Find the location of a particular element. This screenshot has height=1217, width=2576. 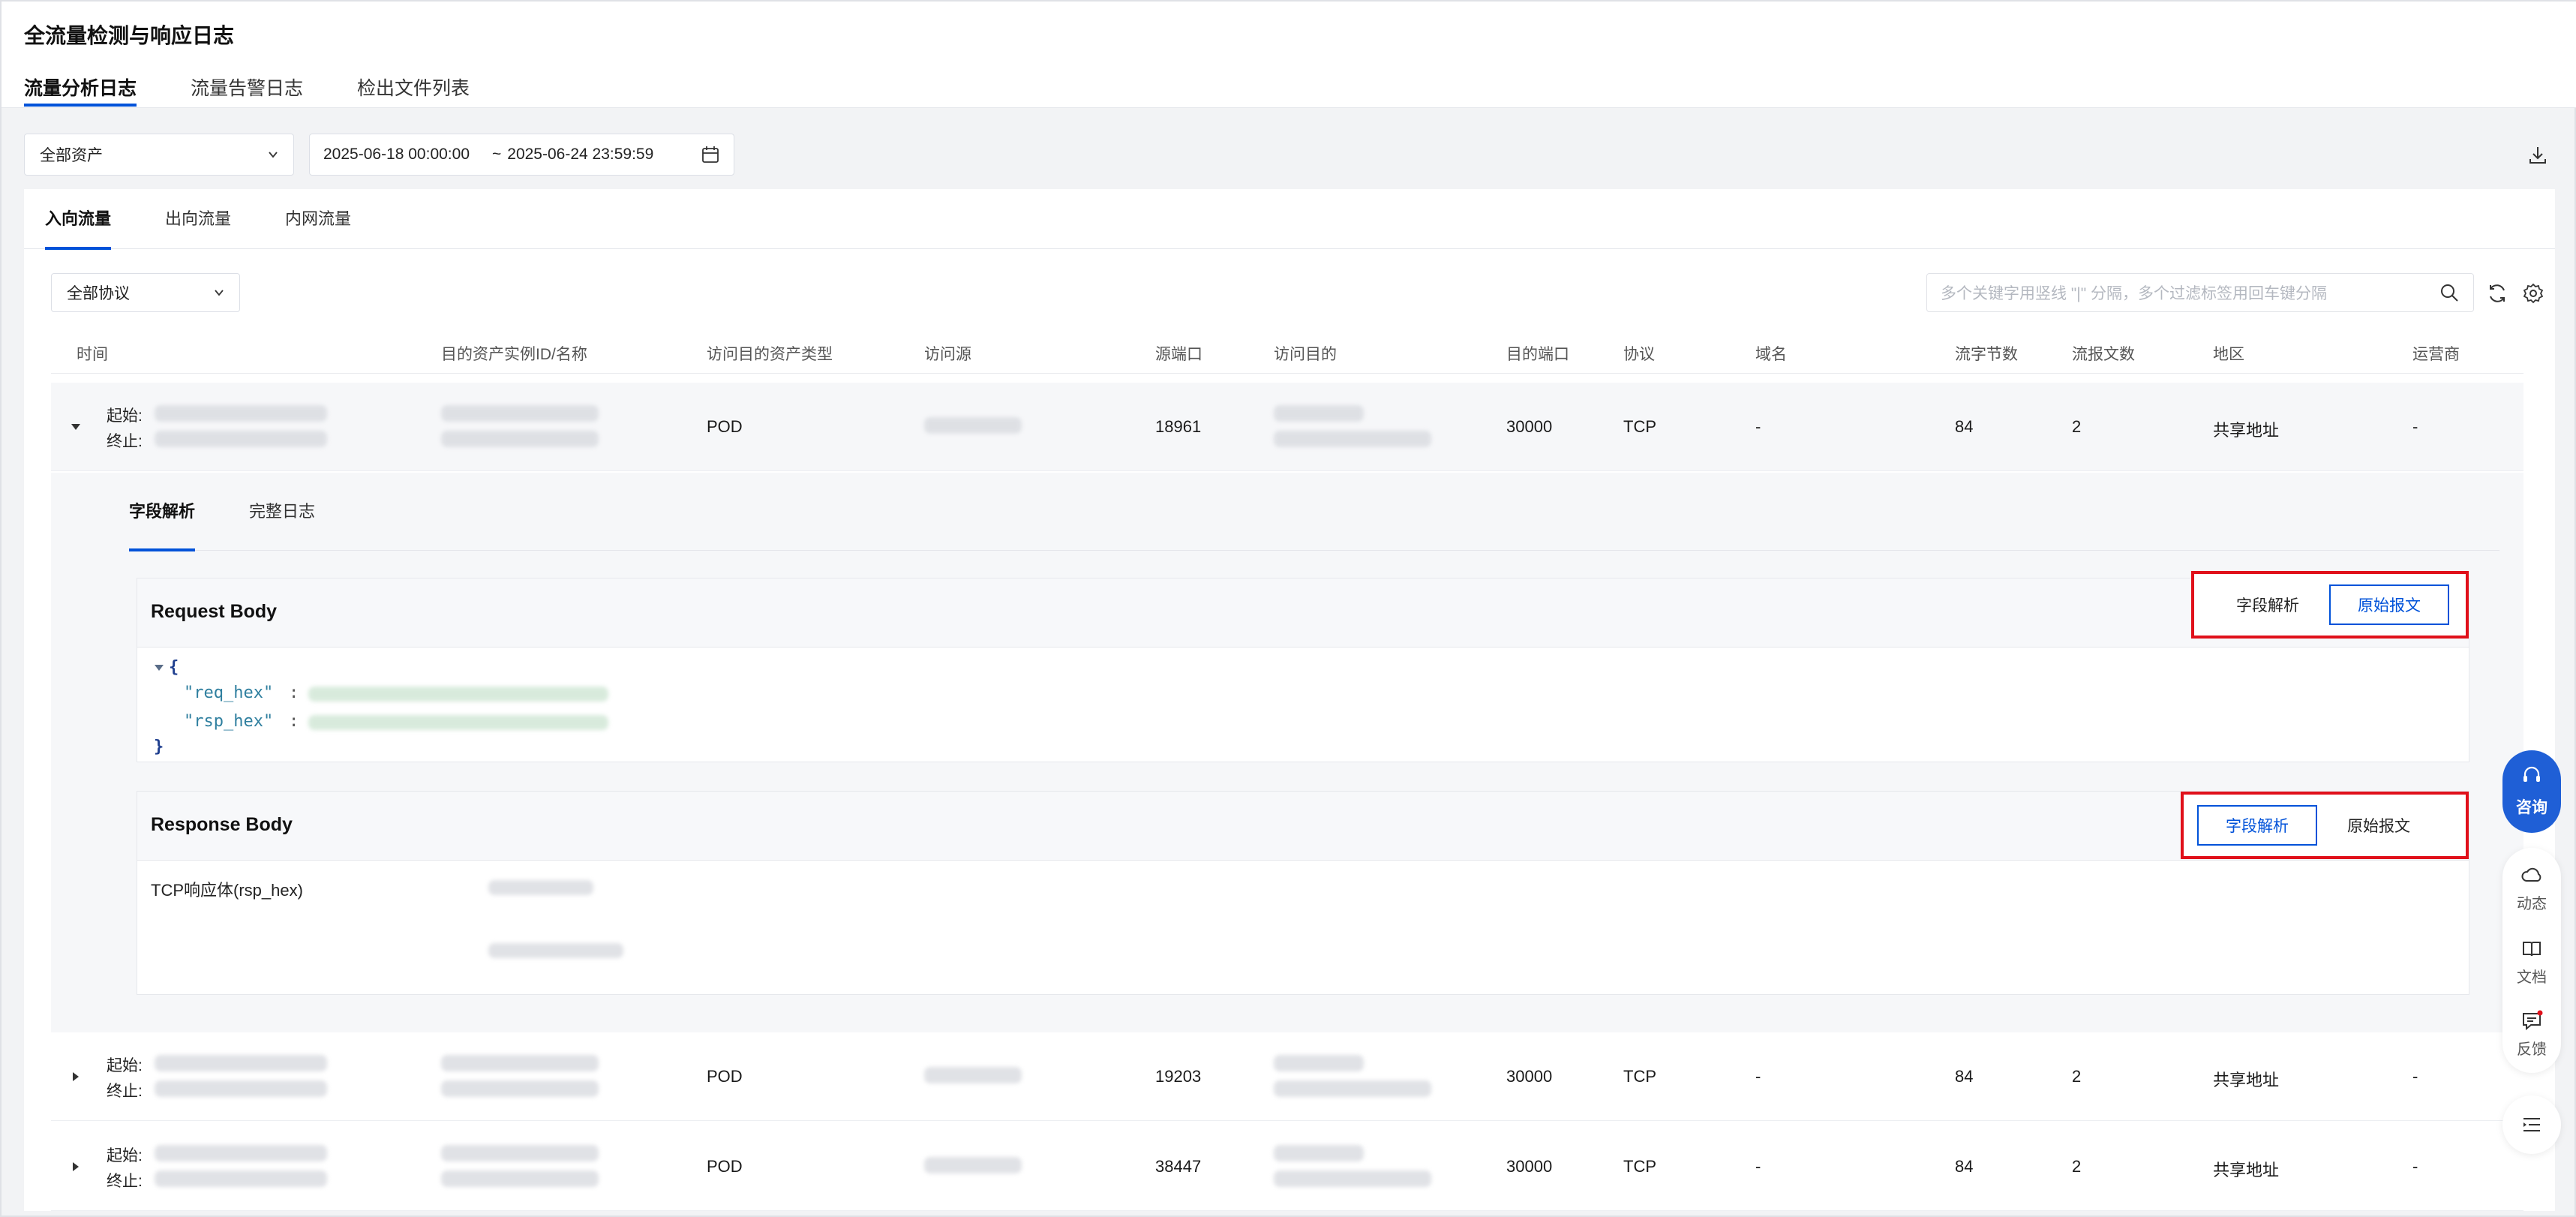

json-open-brace: { is located at coordinates (174, 667).